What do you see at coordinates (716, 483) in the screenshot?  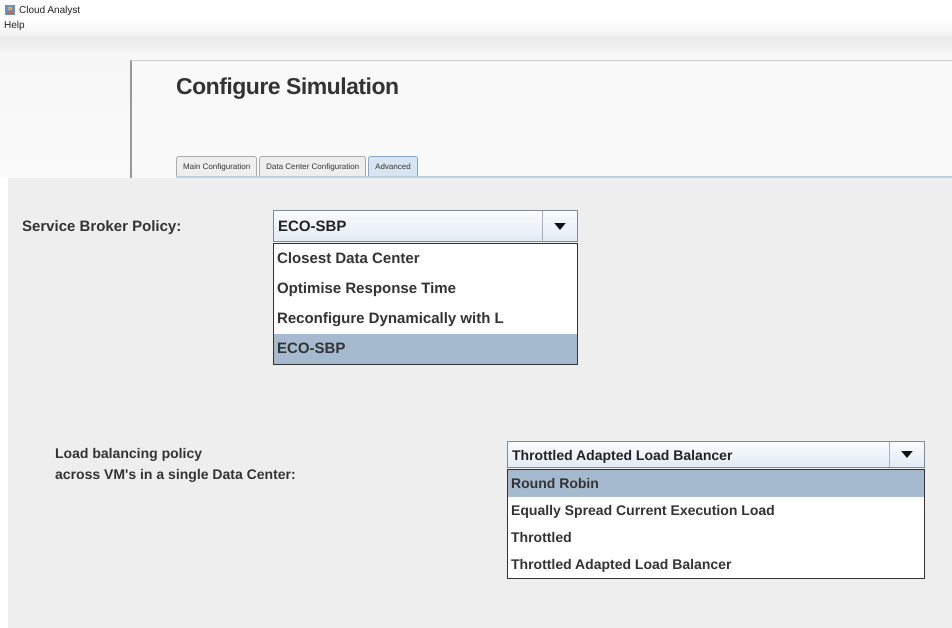 I see `list-option: Round Robin` at bounding box center [716, 483].